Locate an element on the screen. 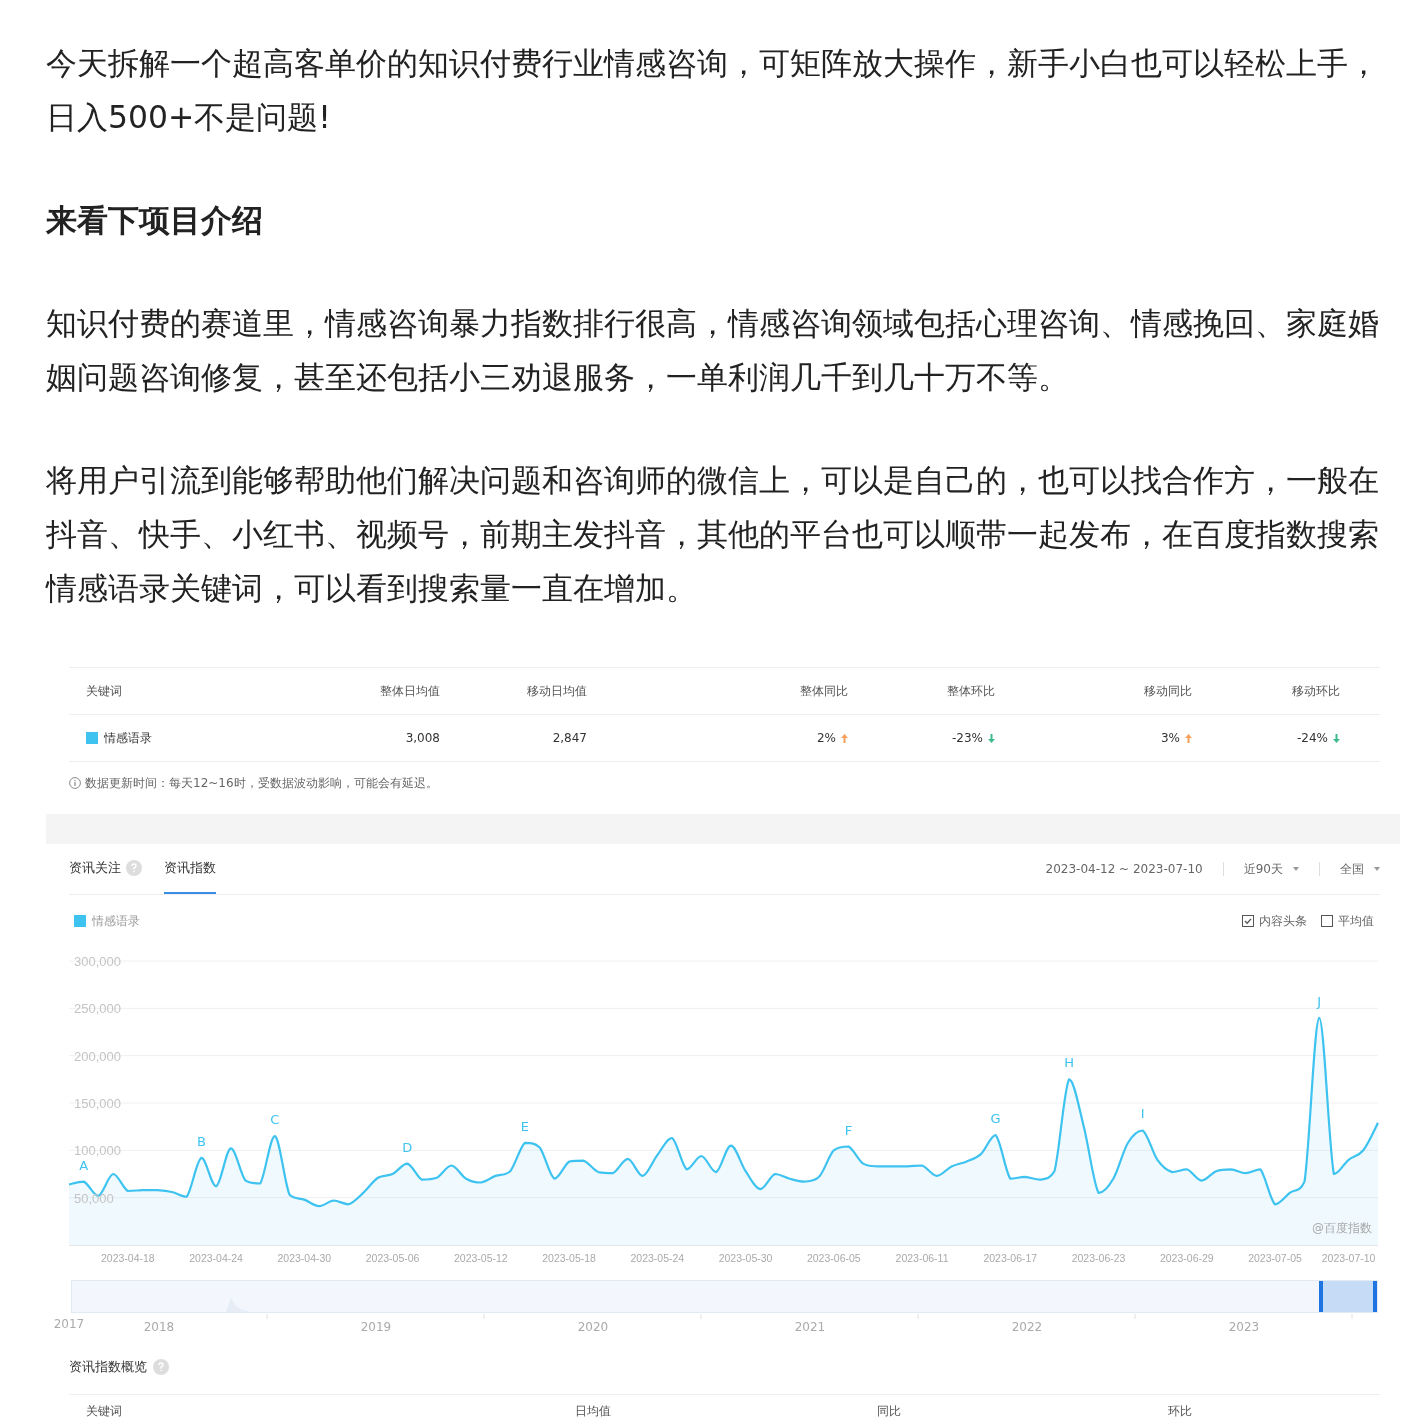 Image resolution: width=1405 pixels, height=1425 pixels. x-axis-label: 2023-04-18 is located at coordinates (127, 1258).